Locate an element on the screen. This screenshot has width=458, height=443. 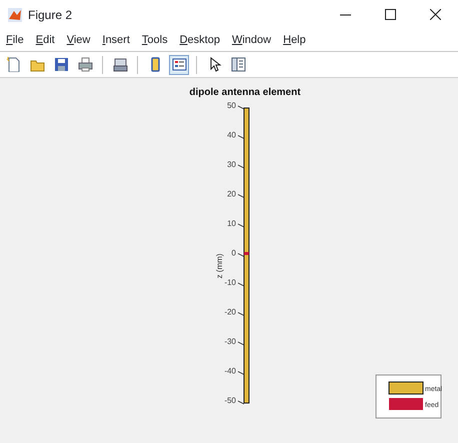
close-icon is located at coordinates (435, 14).